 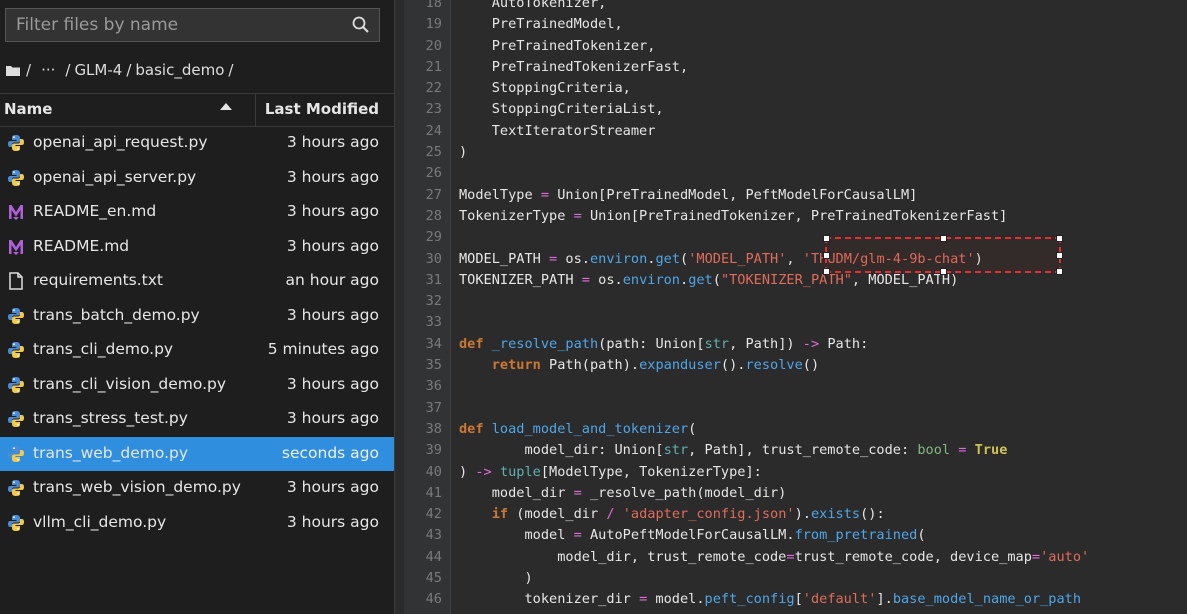 I want to click on file-modified: 3 hours ago, so click(x=332, y=142).